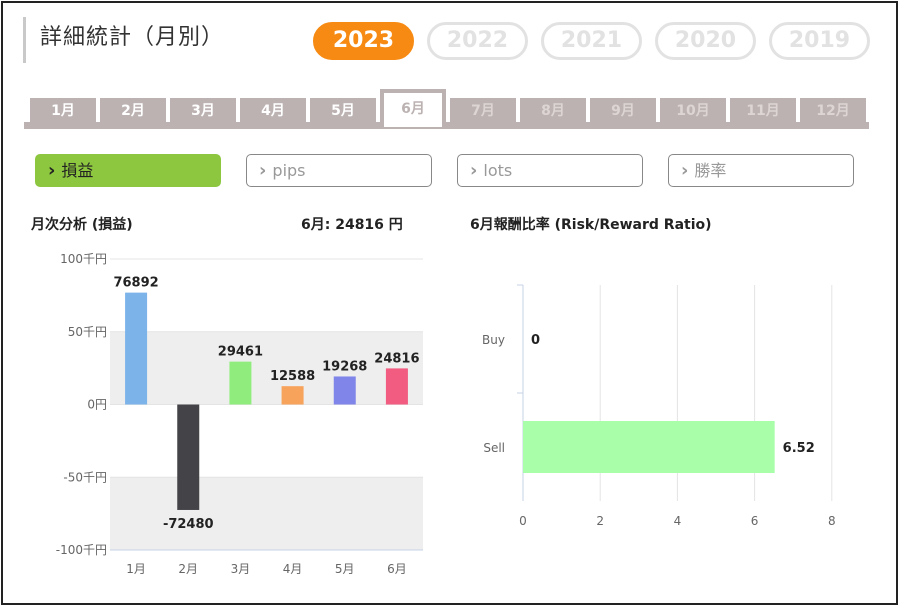  Describe the element at coordinates (591, 225) in the screenshot. I see `risk-reward-title: 6月報酬比率 (Risk/Reward Ratio)` at that location.